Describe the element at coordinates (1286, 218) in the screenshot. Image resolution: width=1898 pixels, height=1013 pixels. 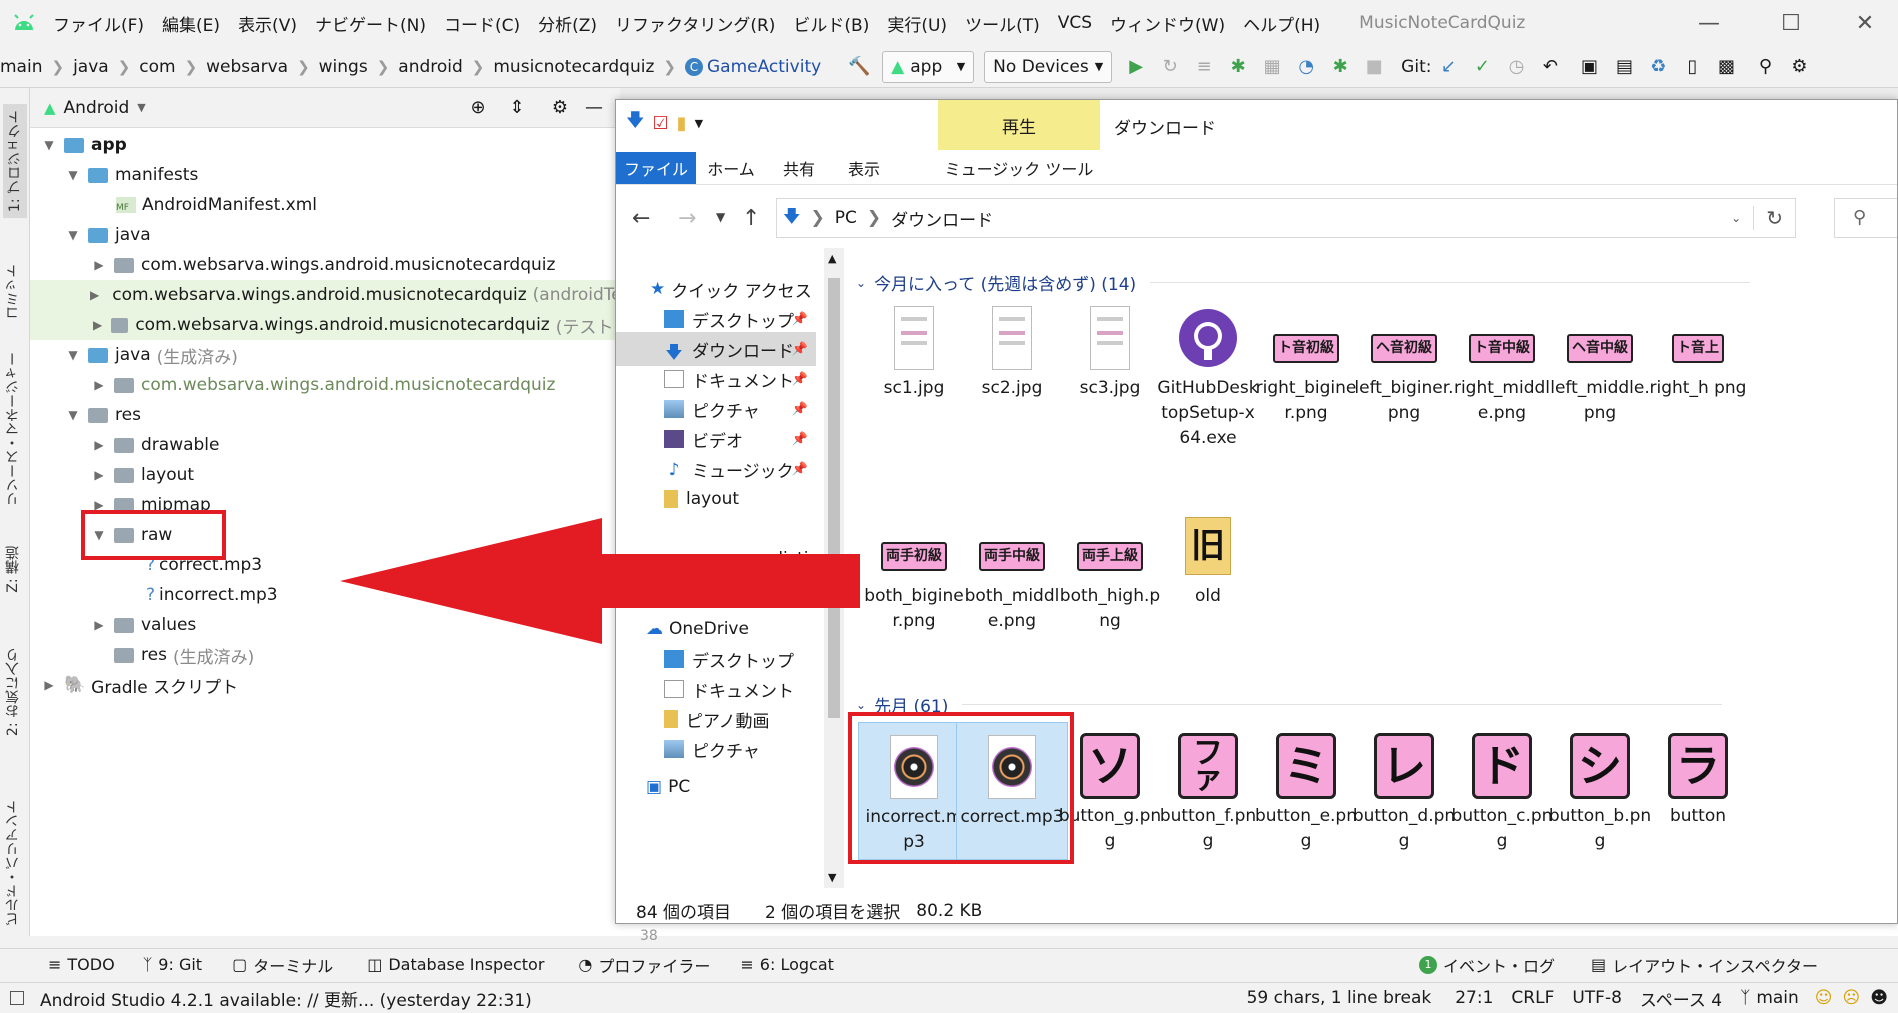
I see `address-bar: 🡇 ❯ PC ❯ ダウンロード ⌄ ↻` at that location.